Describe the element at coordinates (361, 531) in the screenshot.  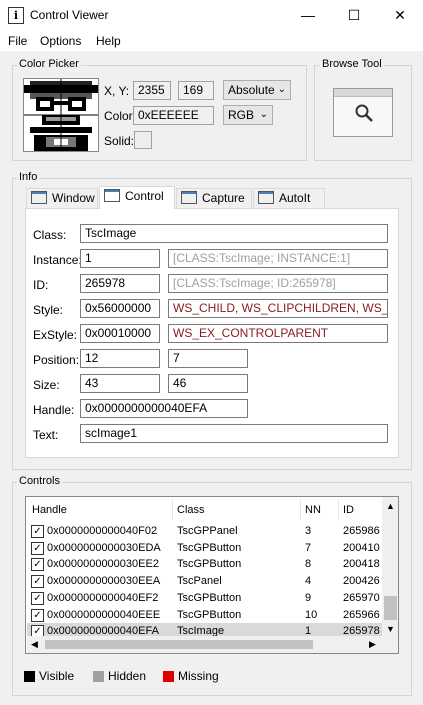
I see `row-id: 265986` at that location.